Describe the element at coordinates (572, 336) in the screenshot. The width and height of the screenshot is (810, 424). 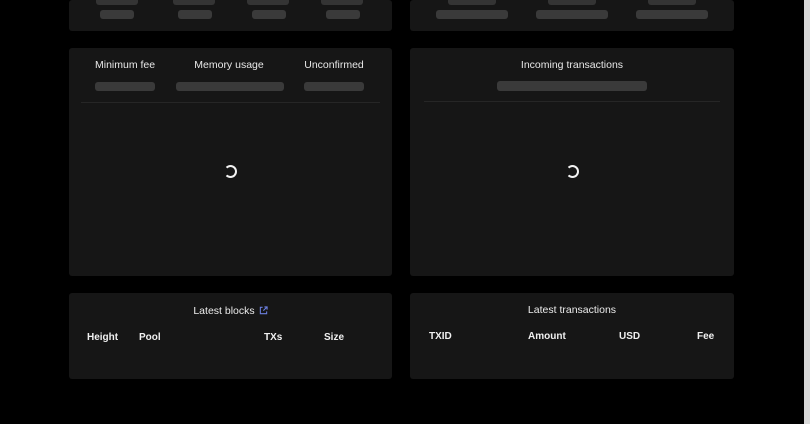
I see `latest-transactions-panel: Latest transactions TXID Amount USD Fee` at that location.